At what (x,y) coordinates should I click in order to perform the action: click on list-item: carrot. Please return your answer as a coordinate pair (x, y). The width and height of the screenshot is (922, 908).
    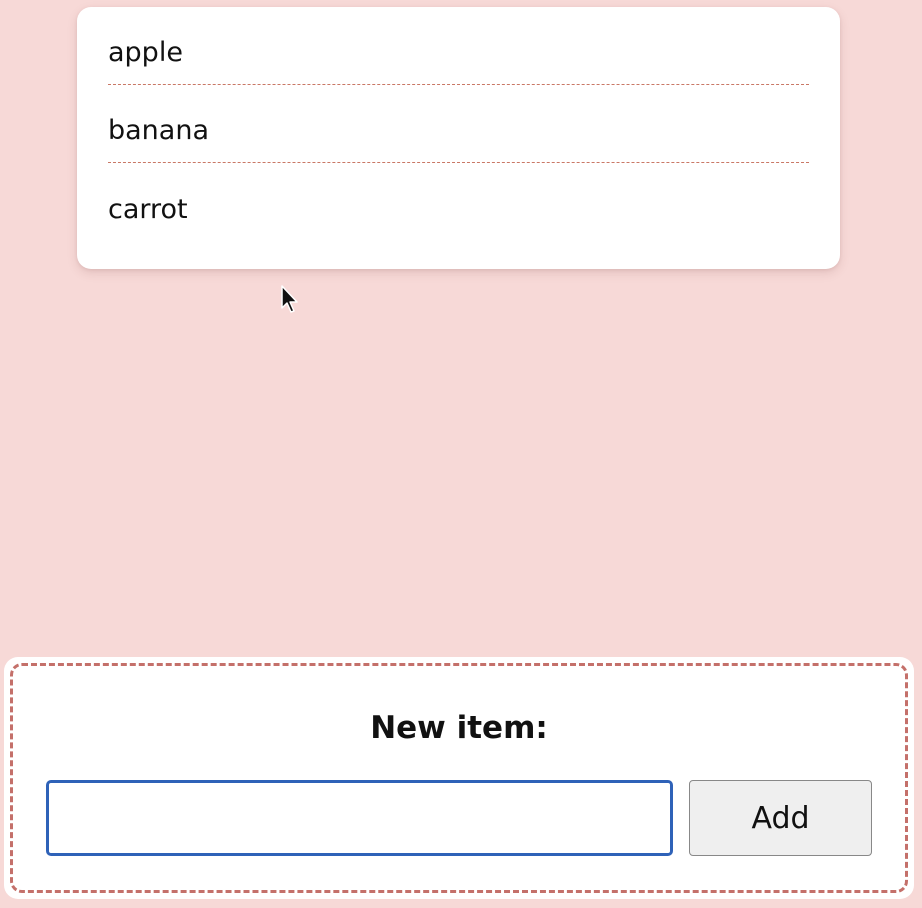
    Looking at the image, I should click on (458, 202).